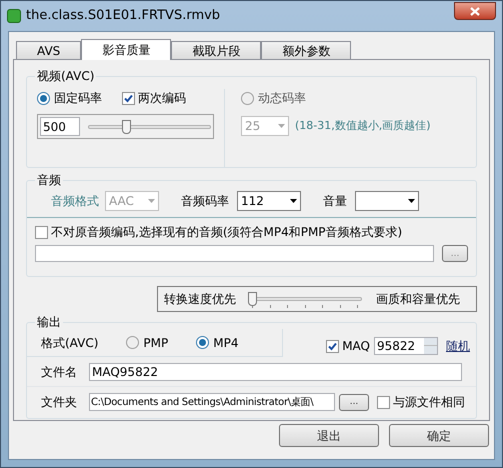 The height and width of the screenshot is (468, 503). What do you see at coordinates (439, 435) in the screenshot?
I see `dialog-button: 确定` at bounding box center [439, 435].